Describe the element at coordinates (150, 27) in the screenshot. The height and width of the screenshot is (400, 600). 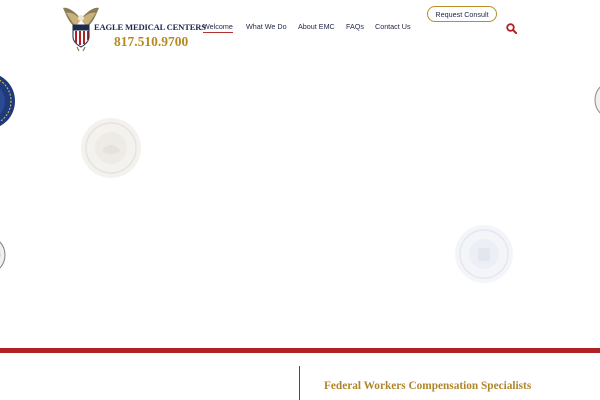
I see `brand-name: EAGLE MEDICAL CENTERS` at that location.